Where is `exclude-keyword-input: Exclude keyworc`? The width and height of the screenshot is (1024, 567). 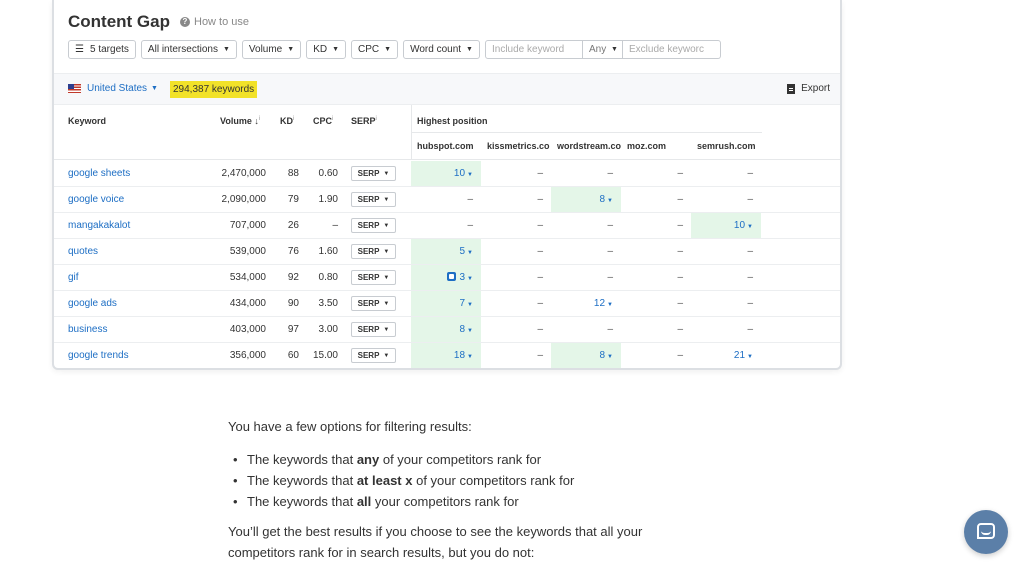
exclude-keyword-input: Exclude keyworc is located at coordinates (671, 49).